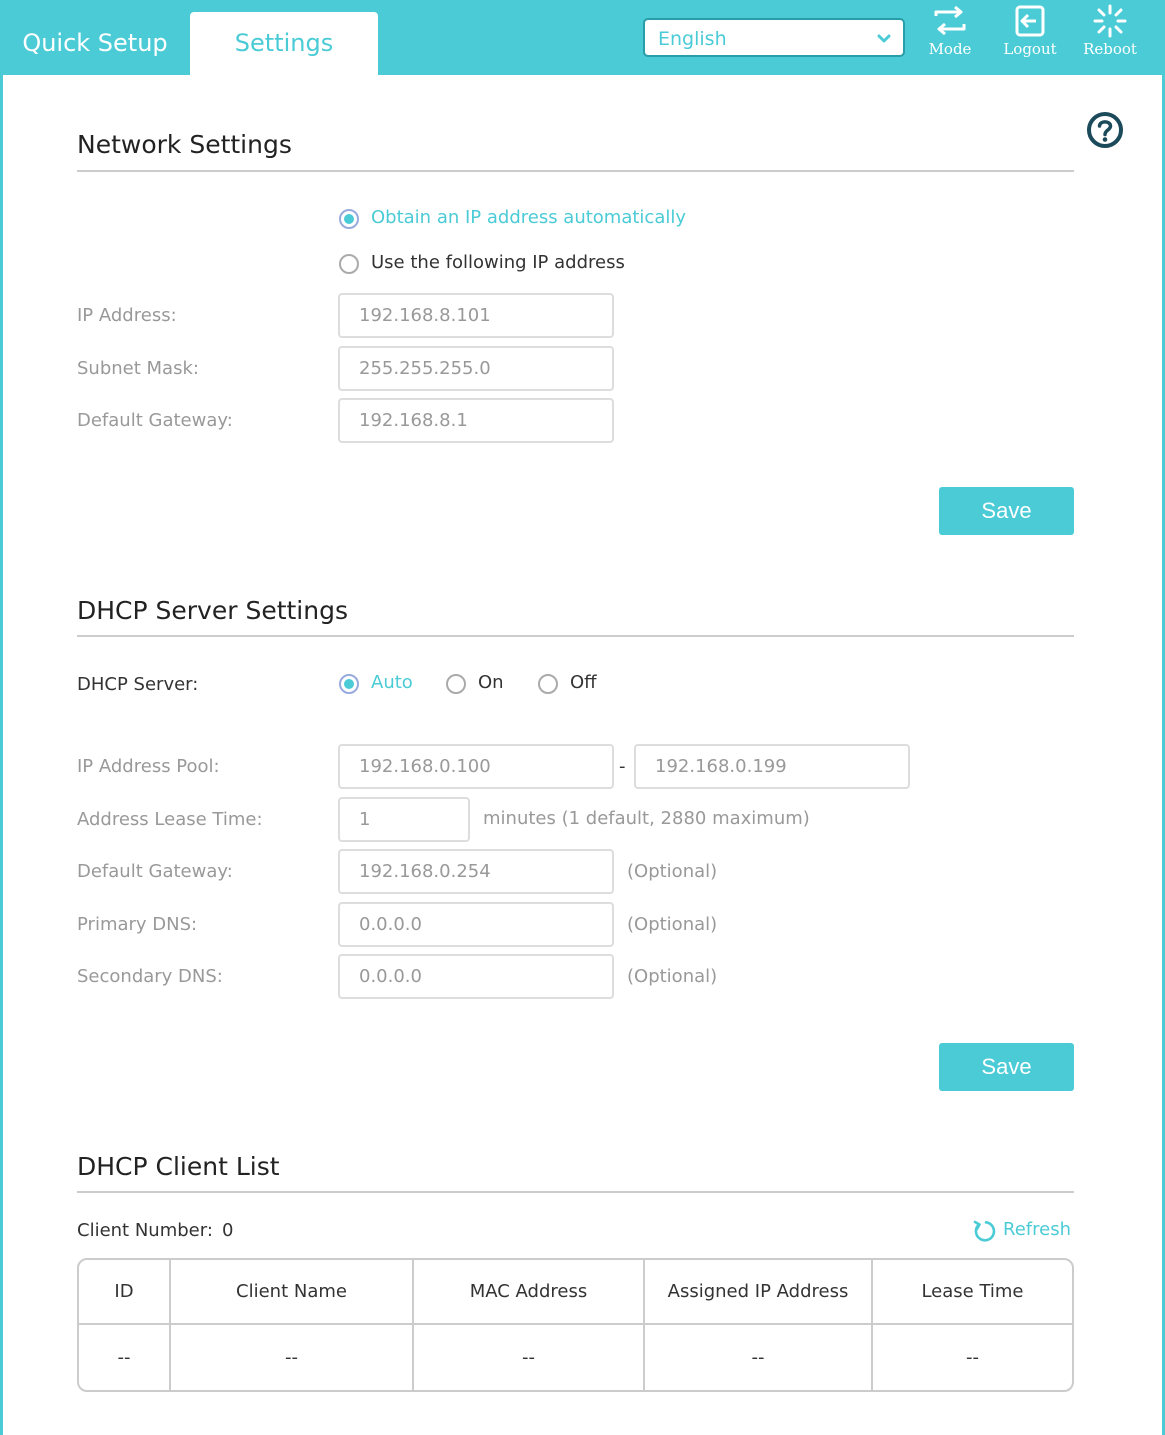 This screenshot has height=1435, width=1165. What do you see at coordinates (349, 219) in the screenshot?
I see `radio-obtain-auto` at bounding box center [349, 219].